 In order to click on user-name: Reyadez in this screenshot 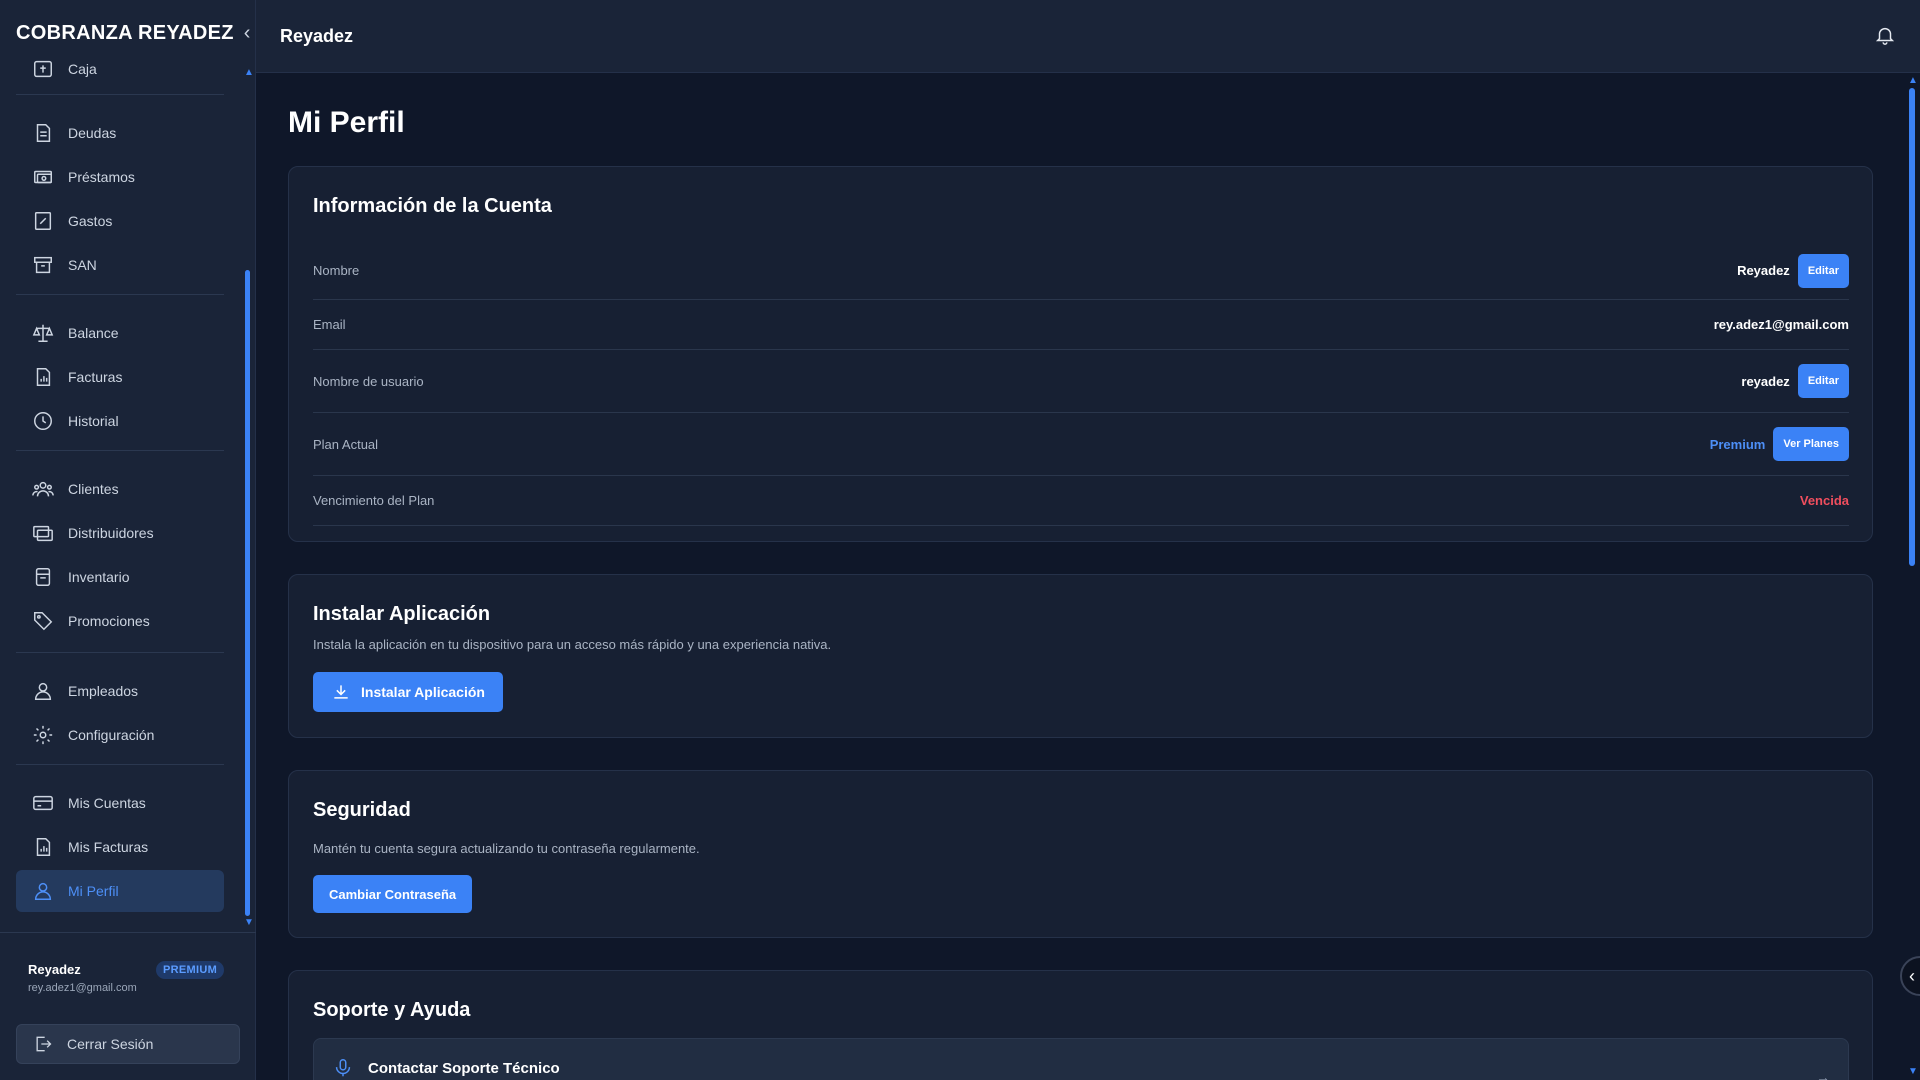, I will do `click(54, 969)`.